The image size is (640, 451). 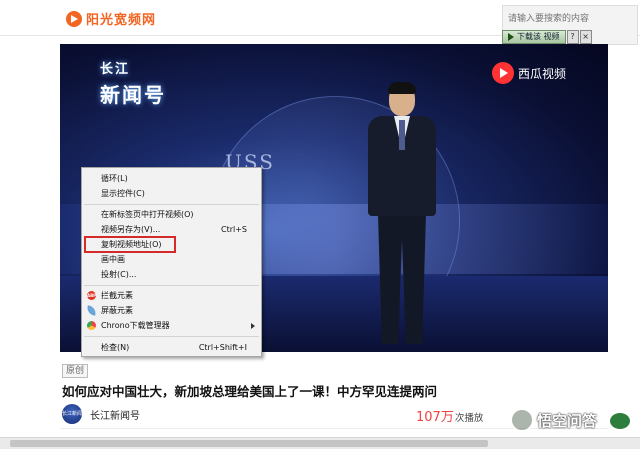 I want to click on play-logo-icon, so click(x=74, y=18).